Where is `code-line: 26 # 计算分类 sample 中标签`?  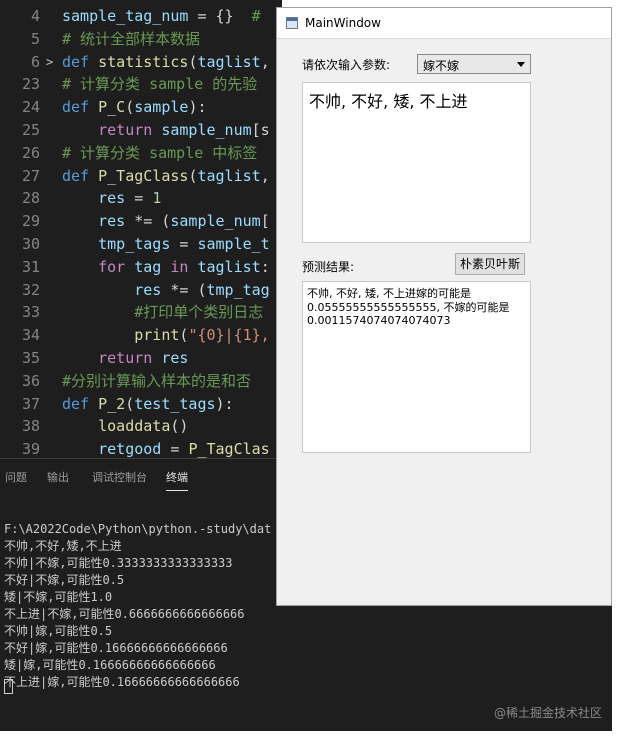 code-line: 26 # 计算分类 sample 中标签 is located at coordinates (141, 153).